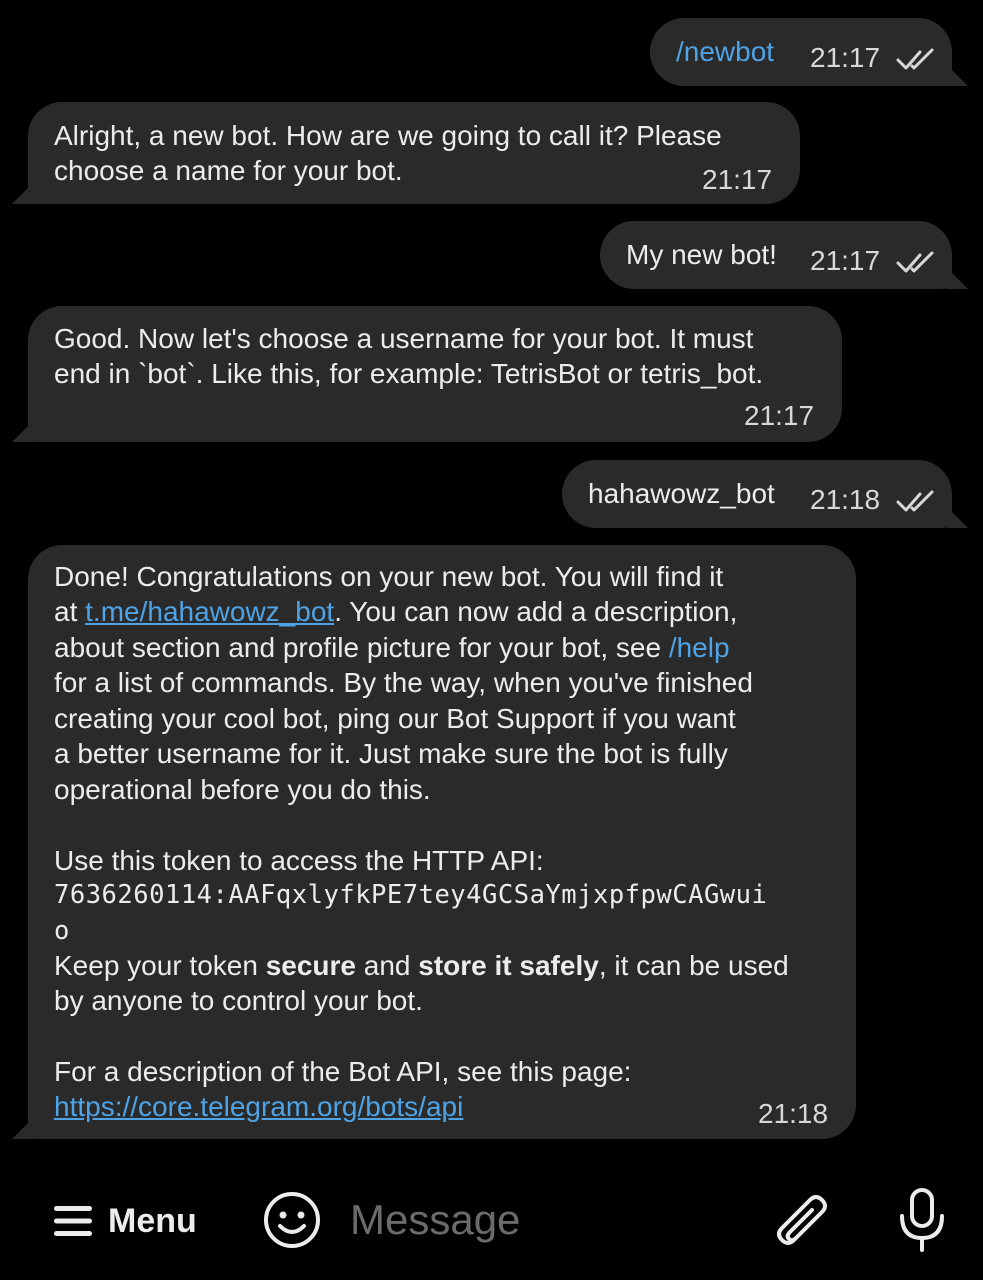  What do you see at coordinates (387, 965) in the screenshot?
I see `text-segment: and` at bounding box center [387, 965].